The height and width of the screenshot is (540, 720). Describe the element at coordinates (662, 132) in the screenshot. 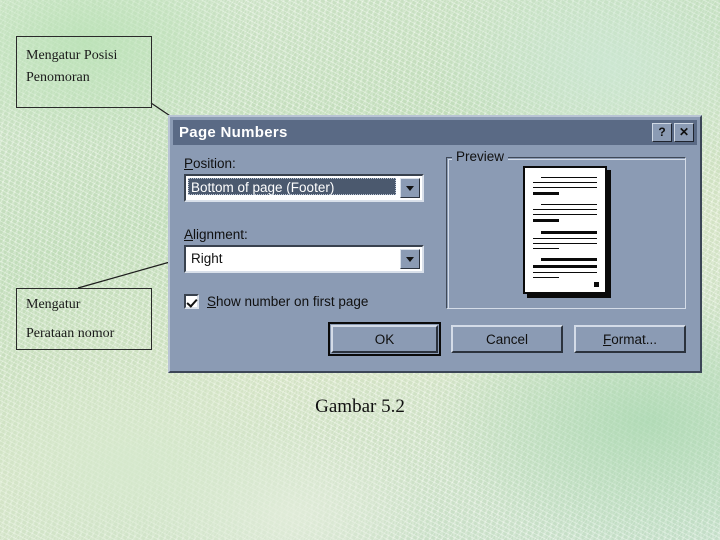

I see `help-icon: ?` at that location.